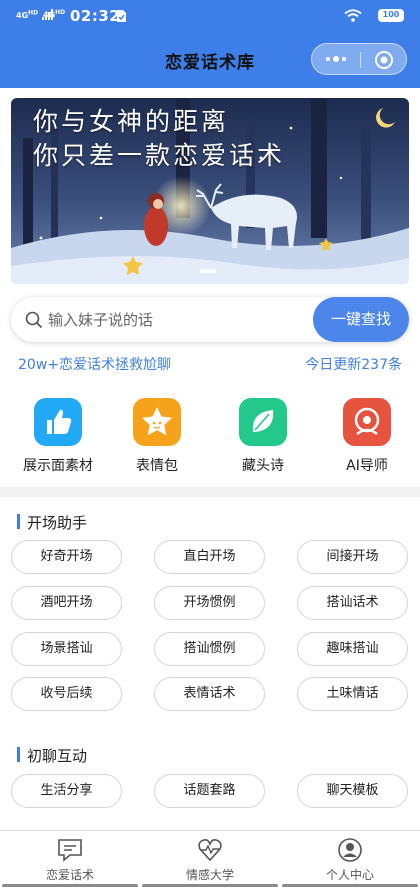  I want to click on feature-showcase: 展示面素材, so click(58, 436).